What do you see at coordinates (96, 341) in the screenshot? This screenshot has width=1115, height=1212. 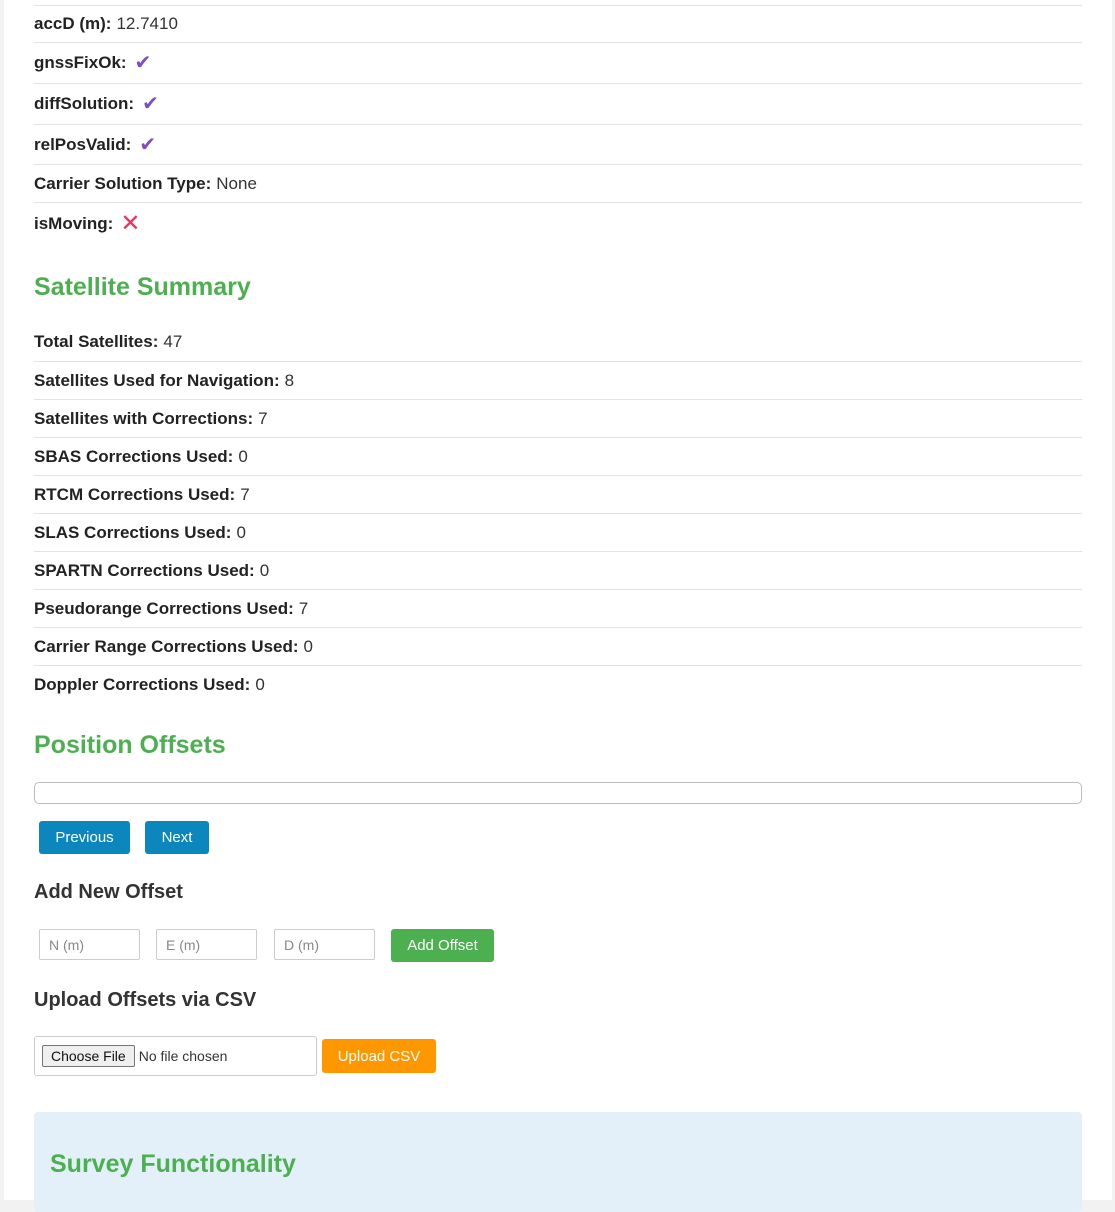 I see `item-label: Total Satellites:` at bounding box center [96, 341].